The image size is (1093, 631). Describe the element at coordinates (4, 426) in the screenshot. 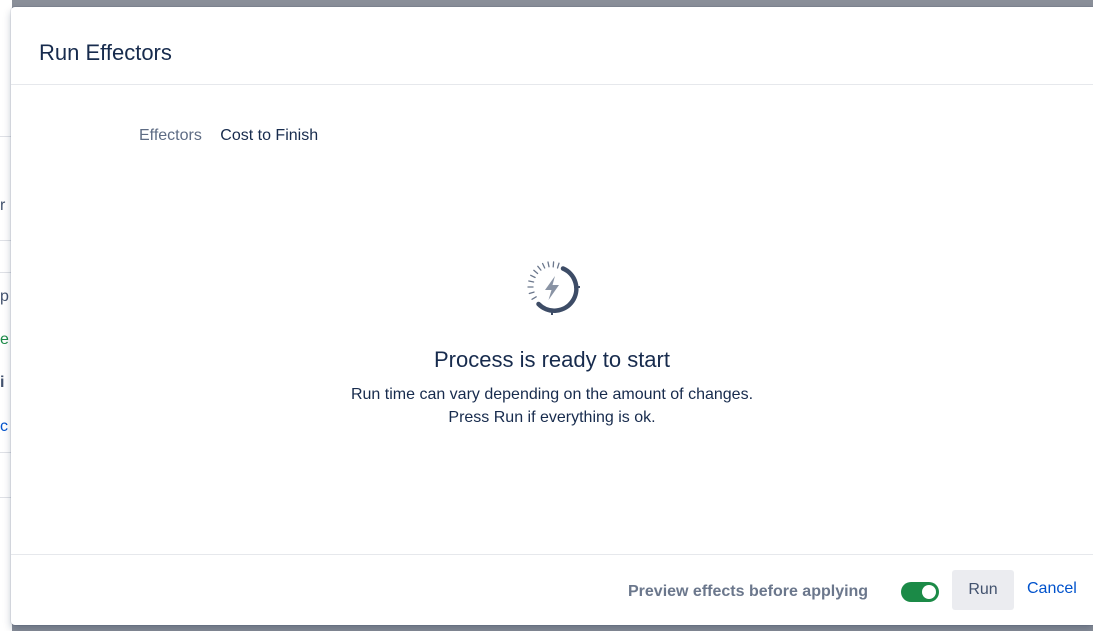

I see `background-text-fragment: c` at that location.